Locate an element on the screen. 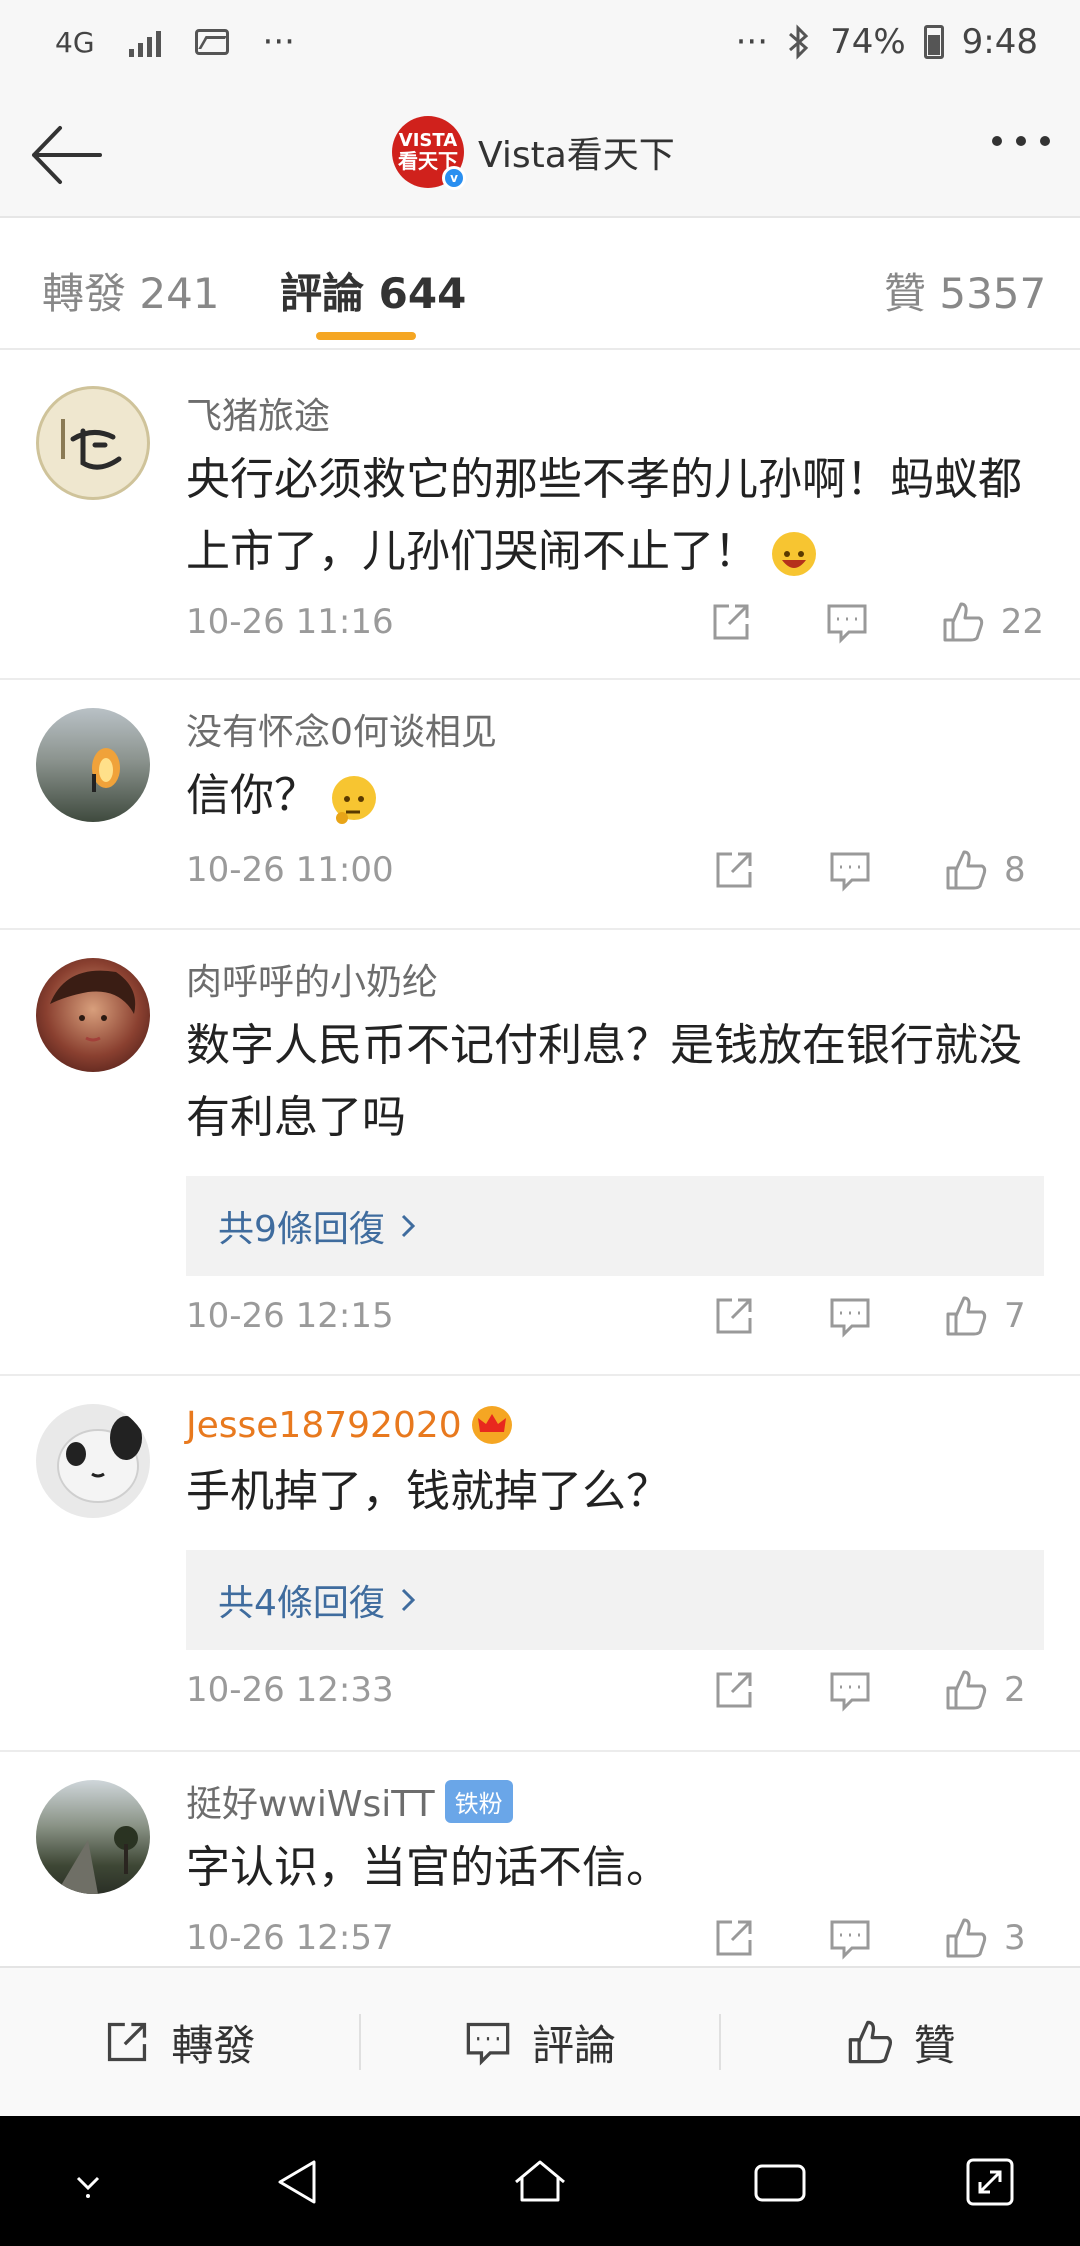 The width and height of the screenshot is (1080, 2246). comment-label: 評論 is located at coordinates (574, 2045).